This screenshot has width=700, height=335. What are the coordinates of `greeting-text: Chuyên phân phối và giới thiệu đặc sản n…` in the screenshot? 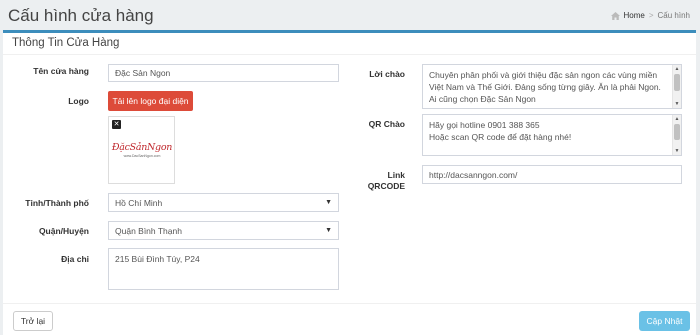 It's located at (545, 87).